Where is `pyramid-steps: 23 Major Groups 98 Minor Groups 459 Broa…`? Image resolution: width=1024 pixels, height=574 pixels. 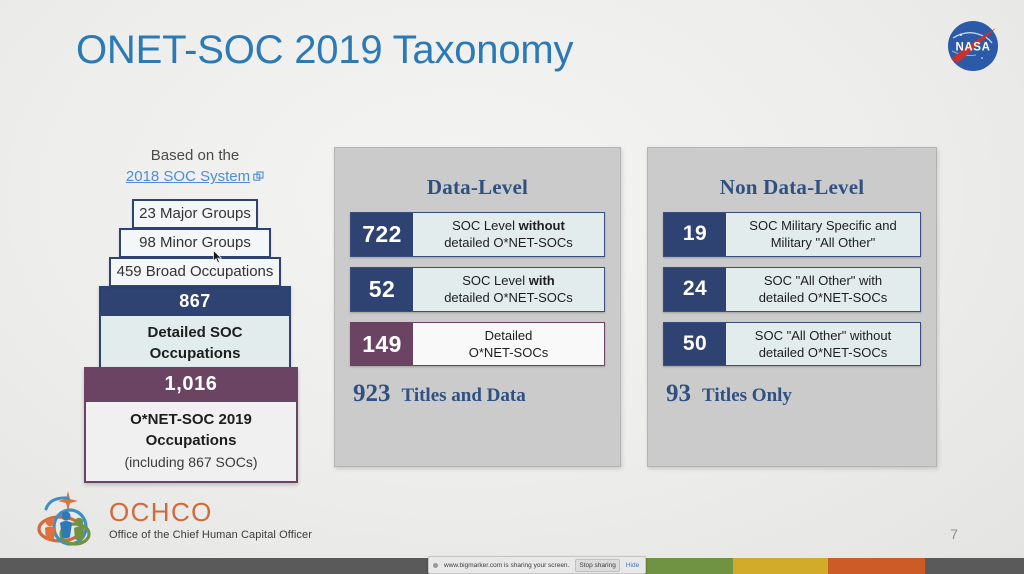 pyramid-steps: 23 Major Groups 98 Minor Groups 459 Broa… is located at coordinates (195, 242).